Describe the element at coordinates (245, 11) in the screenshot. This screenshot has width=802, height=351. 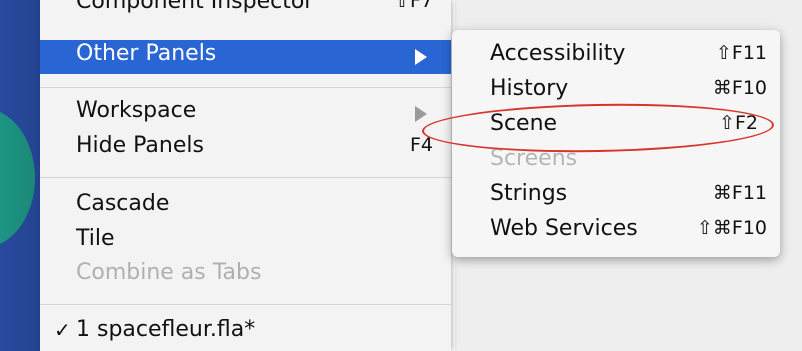
I see `menu-item-component-inspector: Component Inspector ⇧F7` at that location.